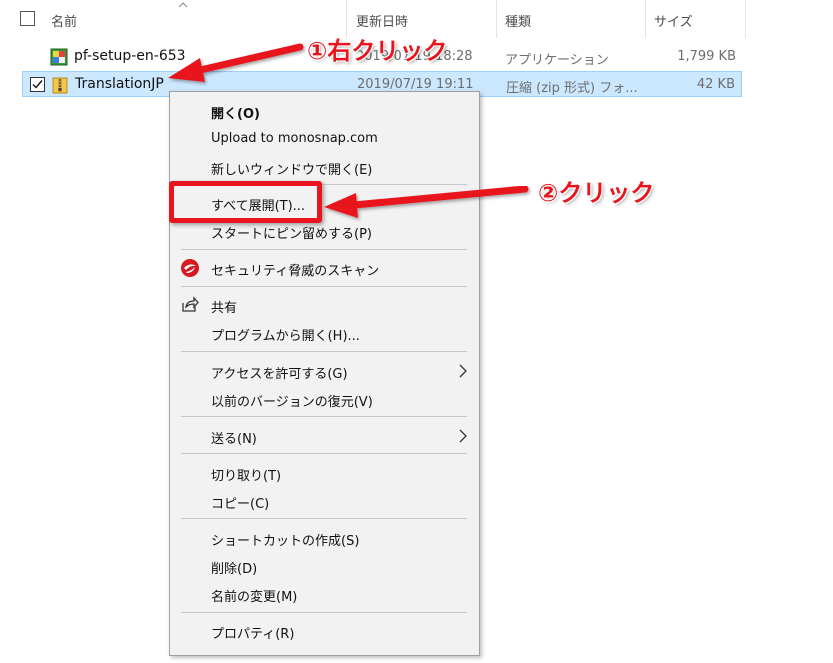 This screenshot has width=833, height=663. What do you see at coordinates (292, 402) in the screenshot?
I see `menu-item-label: 以前のバージョンの復元(V)` at bounding box center [292, 402].